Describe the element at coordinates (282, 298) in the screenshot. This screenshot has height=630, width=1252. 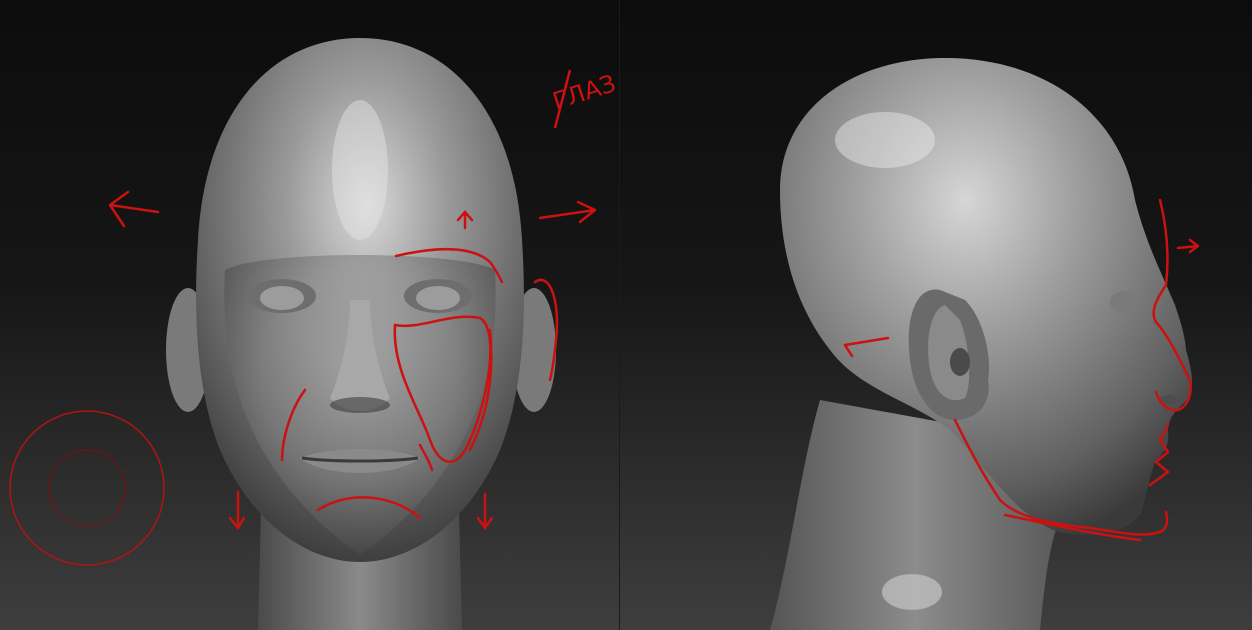
I see `left-eyeball` at that location.